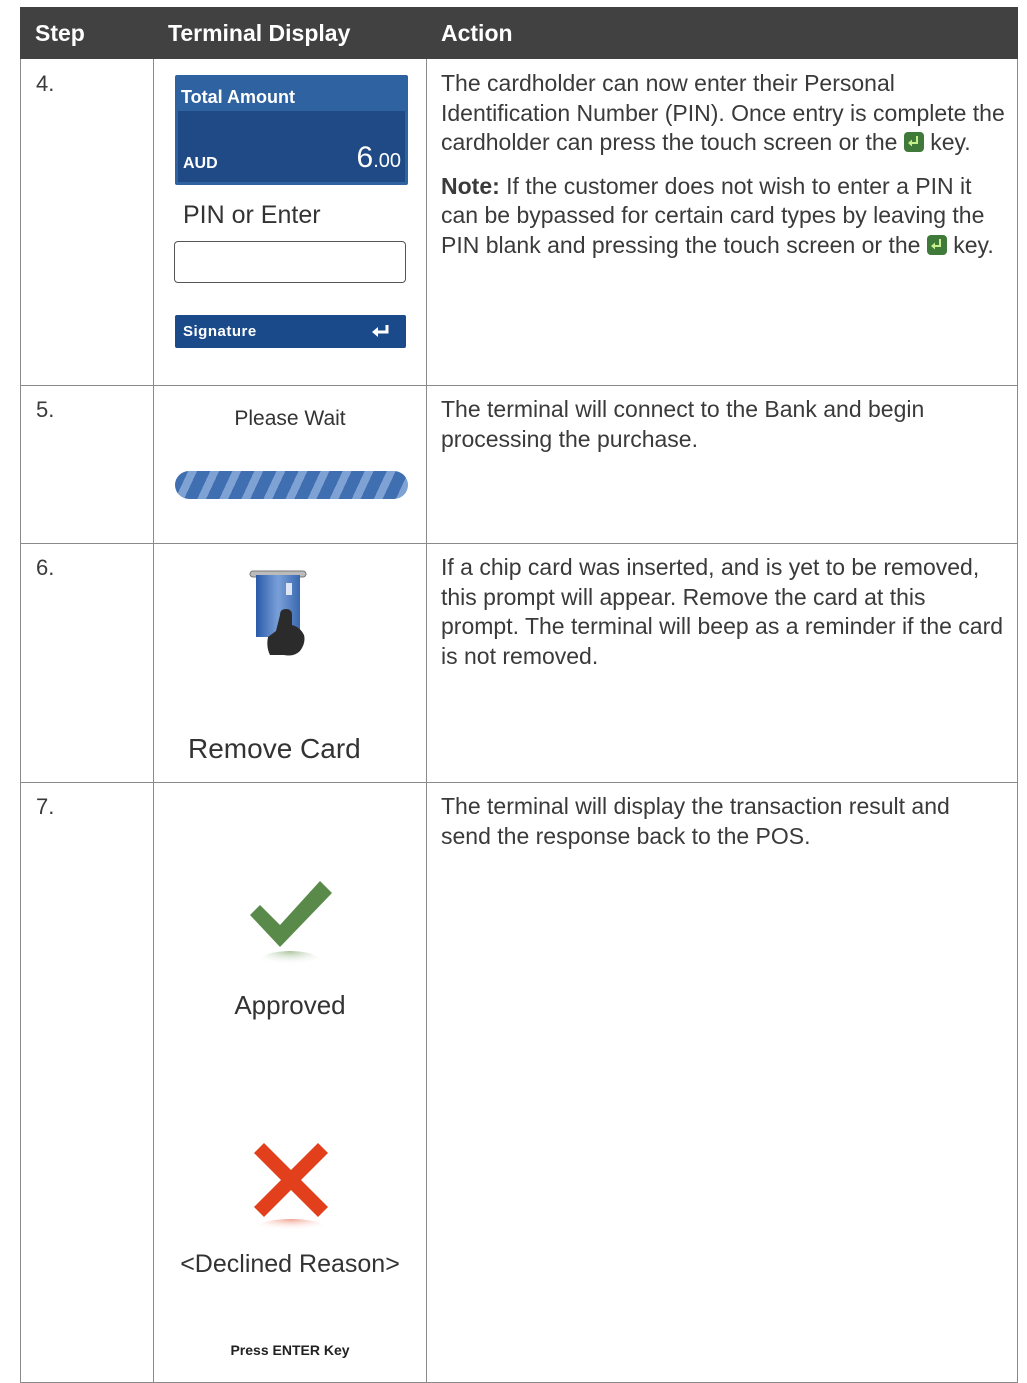 This screenshot has width=1027, height=1383. What do you see at coordinates (60, 33) in the screenshot?
I see `header-step: Step` at bounding box center [60, 33].